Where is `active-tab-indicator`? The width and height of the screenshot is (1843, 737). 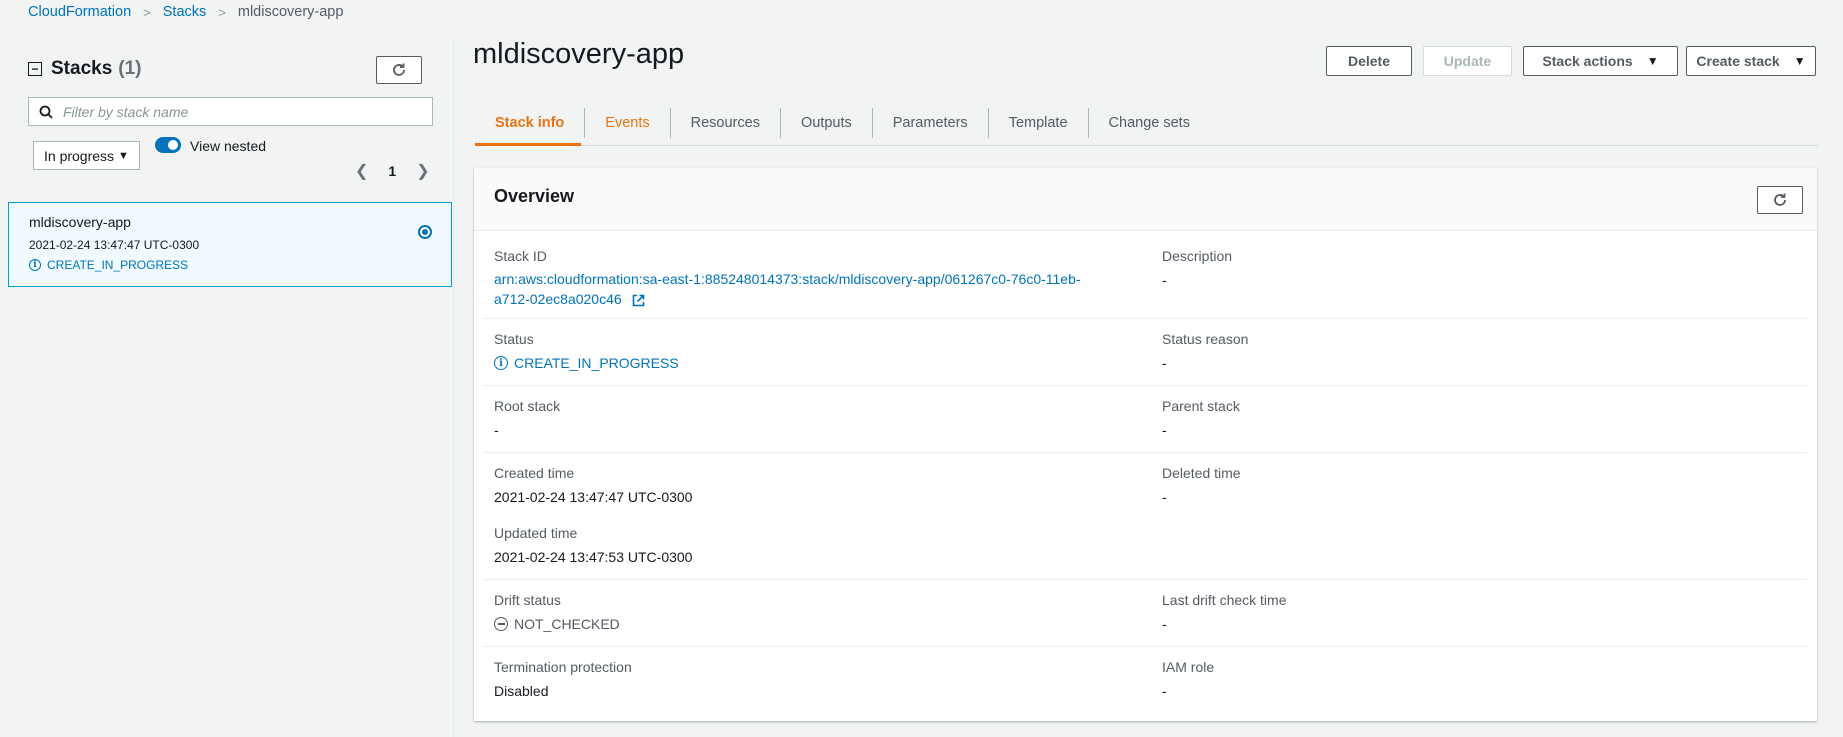 active-tab-indicator is located at coordinates (528, 144).